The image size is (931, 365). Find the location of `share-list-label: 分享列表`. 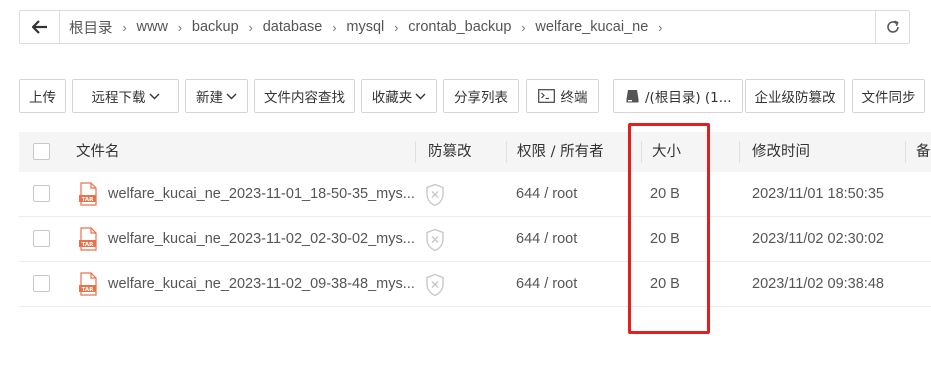

share-list-label: 分享列表 is located at coordinates (481, 98).